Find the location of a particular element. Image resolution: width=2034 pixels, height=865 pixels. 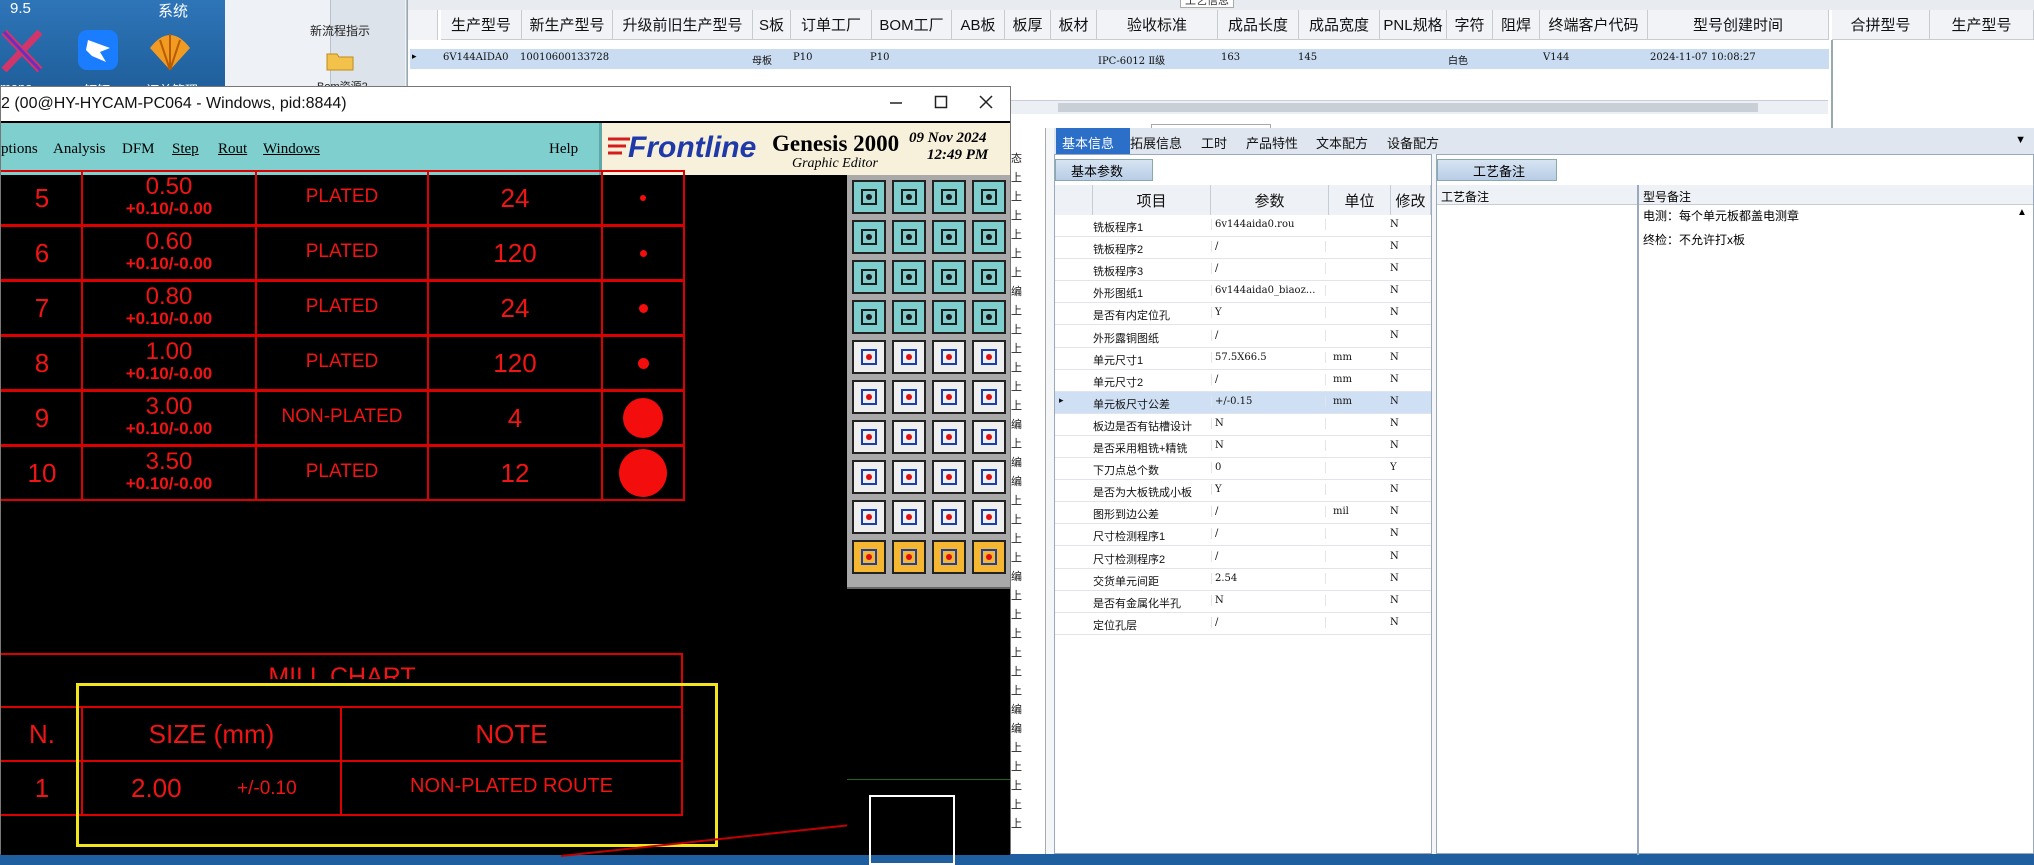

col-header-solder: 阻焊 is located at coordinates (1516, 25).